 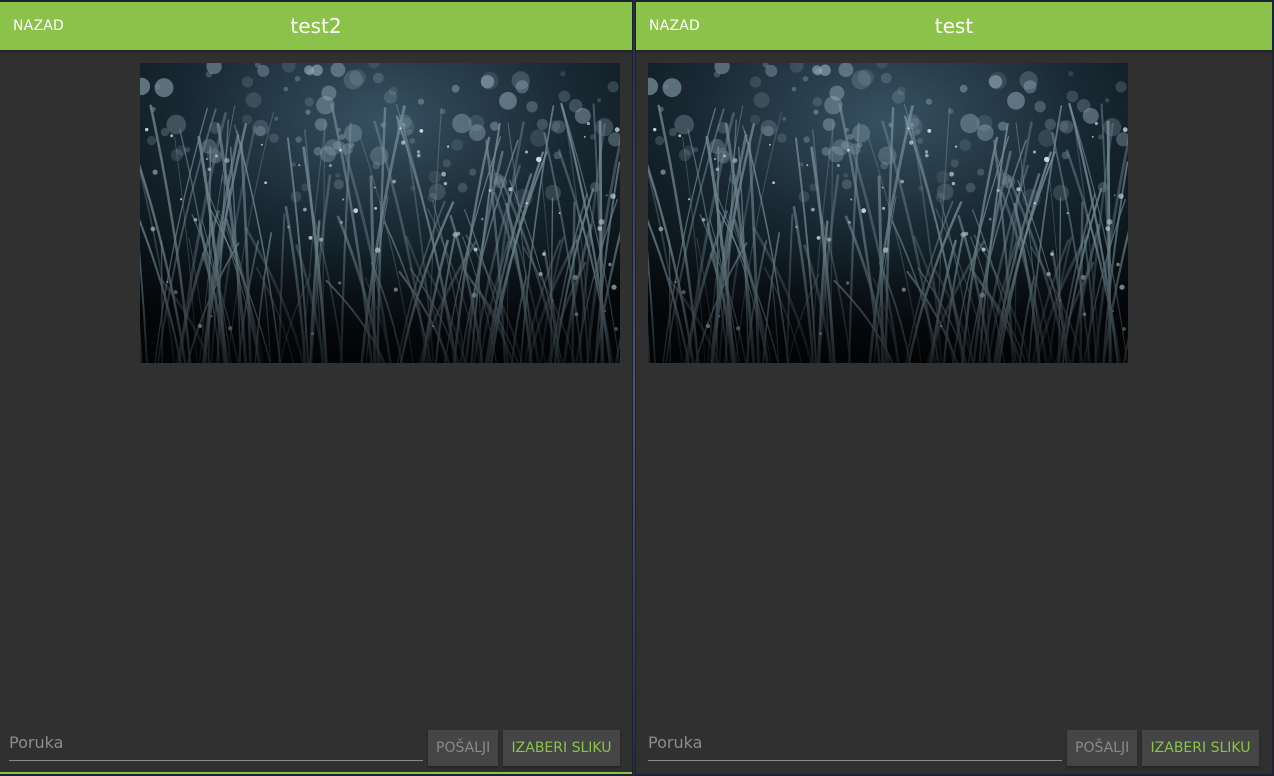 I want to click on chat-title: test, so click(x=954, y=26).